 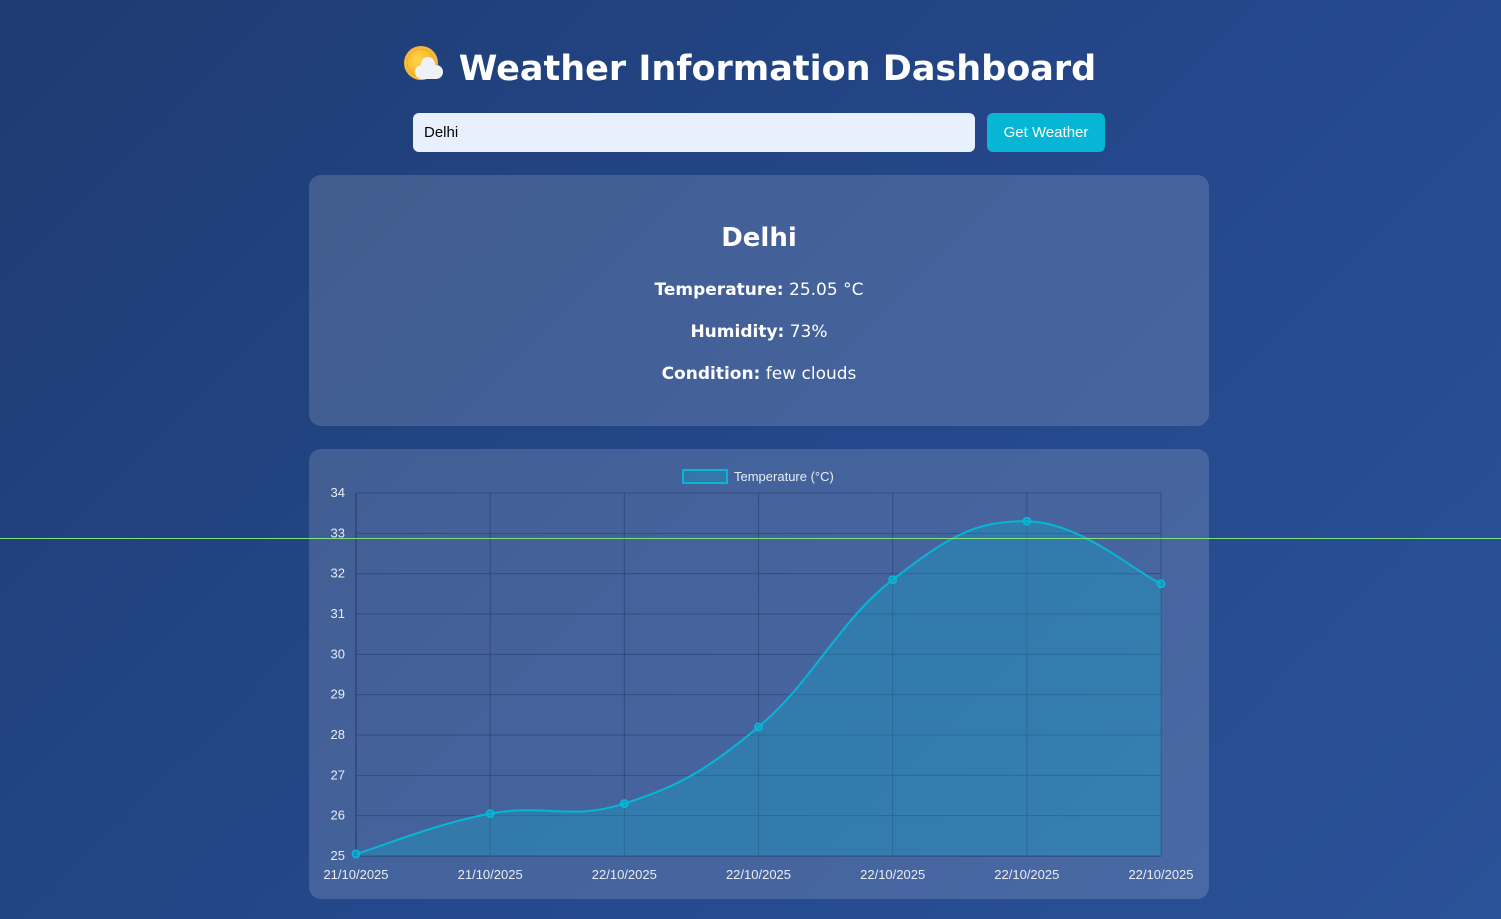 What do you see at coordinates (338, 613) in the screenshot?
I see `y-tick-label: 31` at bounding box center [338, 613].